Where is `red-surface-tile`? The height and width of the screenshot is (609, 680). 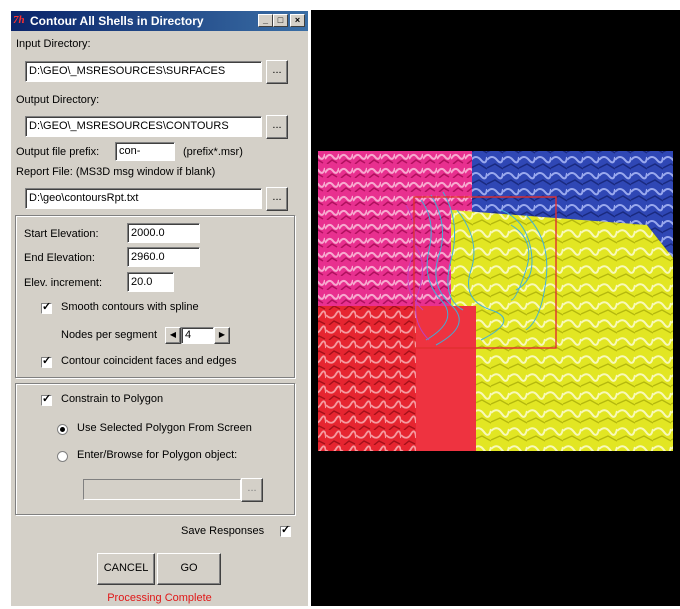
red-surface-tile is located at coordinates (367, 378).